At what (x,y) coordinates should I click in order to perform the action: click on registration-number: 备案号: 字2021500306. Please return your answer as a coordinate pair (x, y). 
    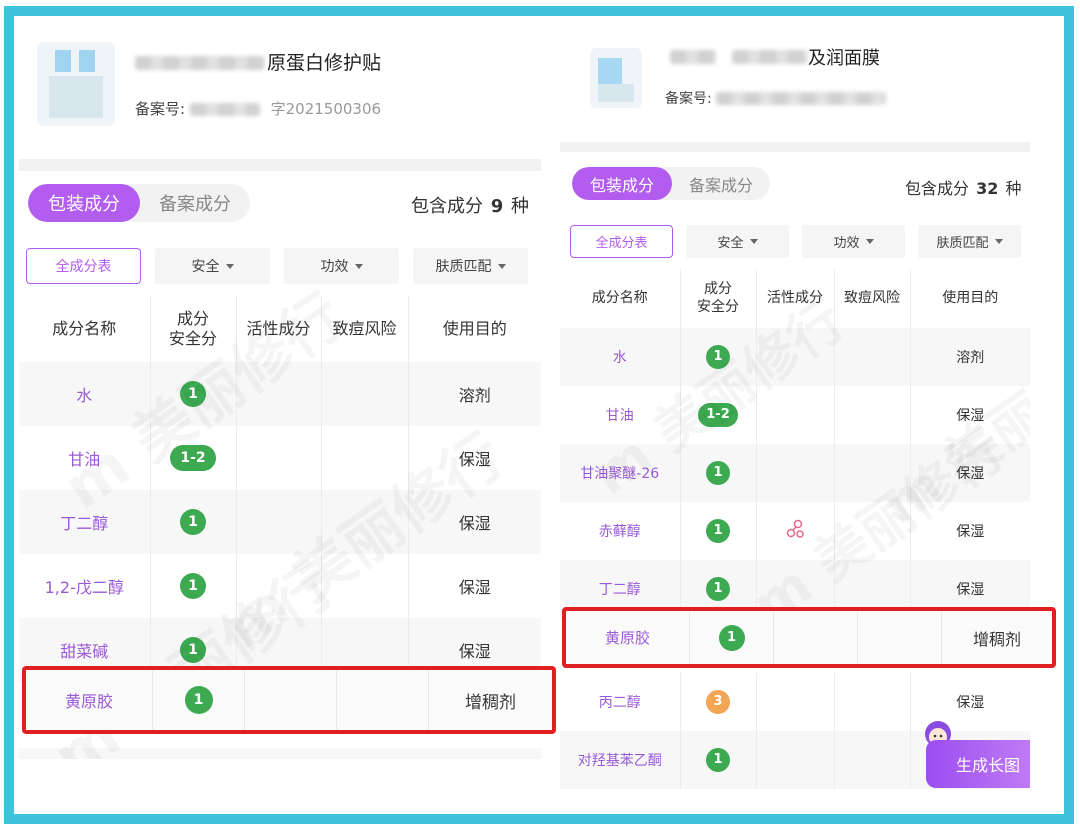
    Looking at the image, I should click on (258, 109).